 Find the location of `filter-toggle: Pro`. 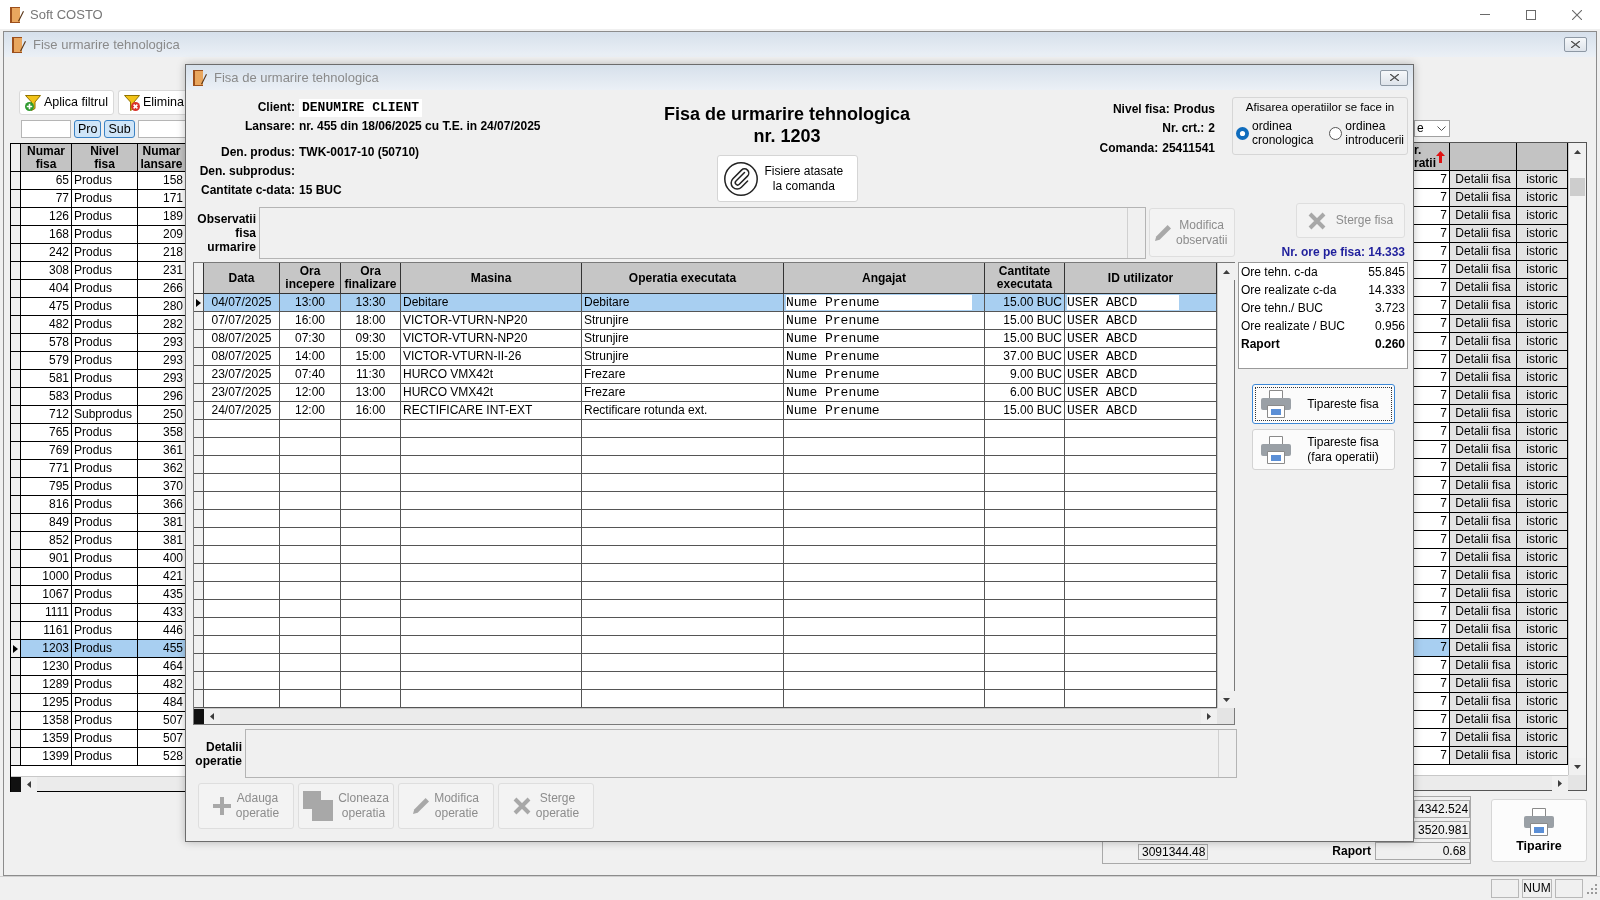

filter-toggle: Pro is located at coordinates (88, 129).